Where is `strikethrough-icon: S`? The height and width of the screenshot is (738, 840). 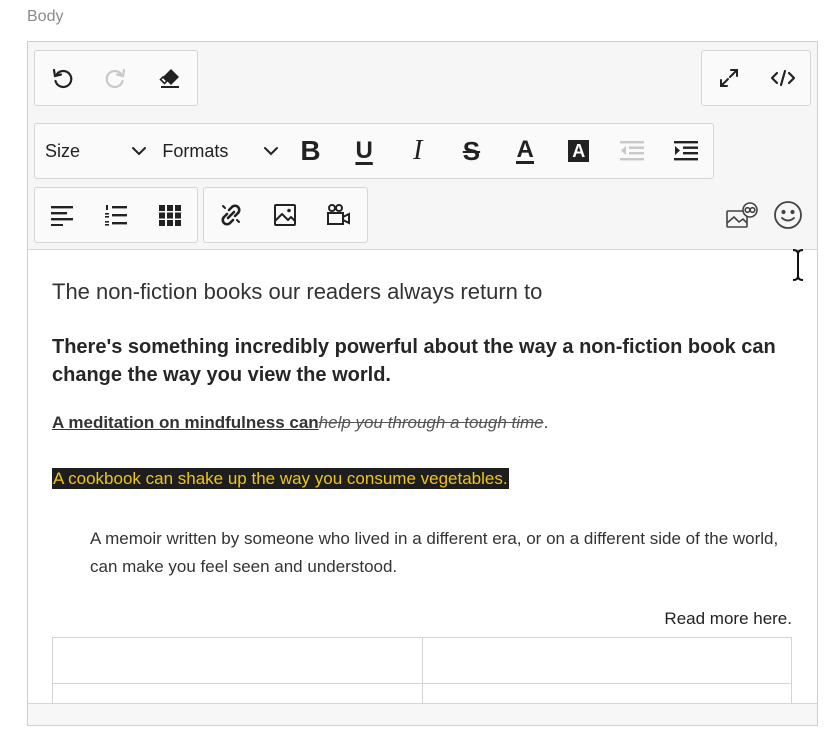 strikethrough-icon: S is located at coordinates (471, 150).